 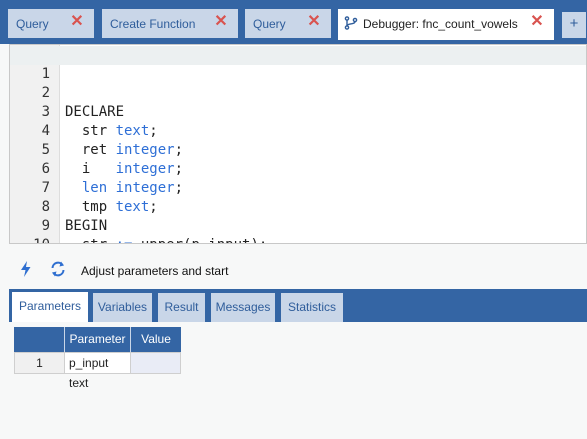 What do you see at coordinates (288, 23) in the screenshot?
I see `tab-query-2: Query ✕` at bounding box center [288, 23].